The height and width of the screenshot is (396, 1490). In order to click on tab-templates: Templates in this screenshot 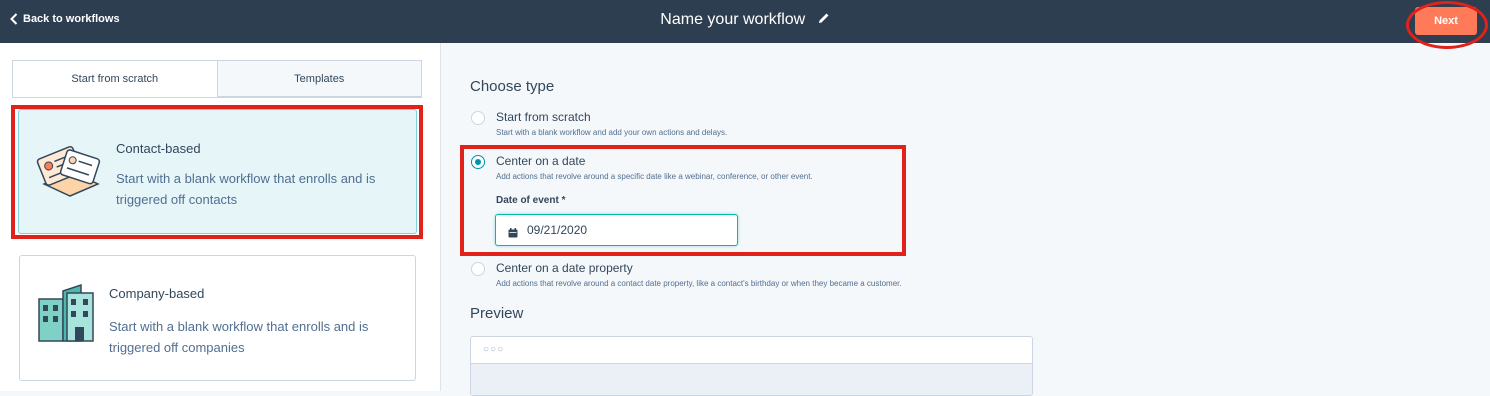, I will do `click(318, 79)`.